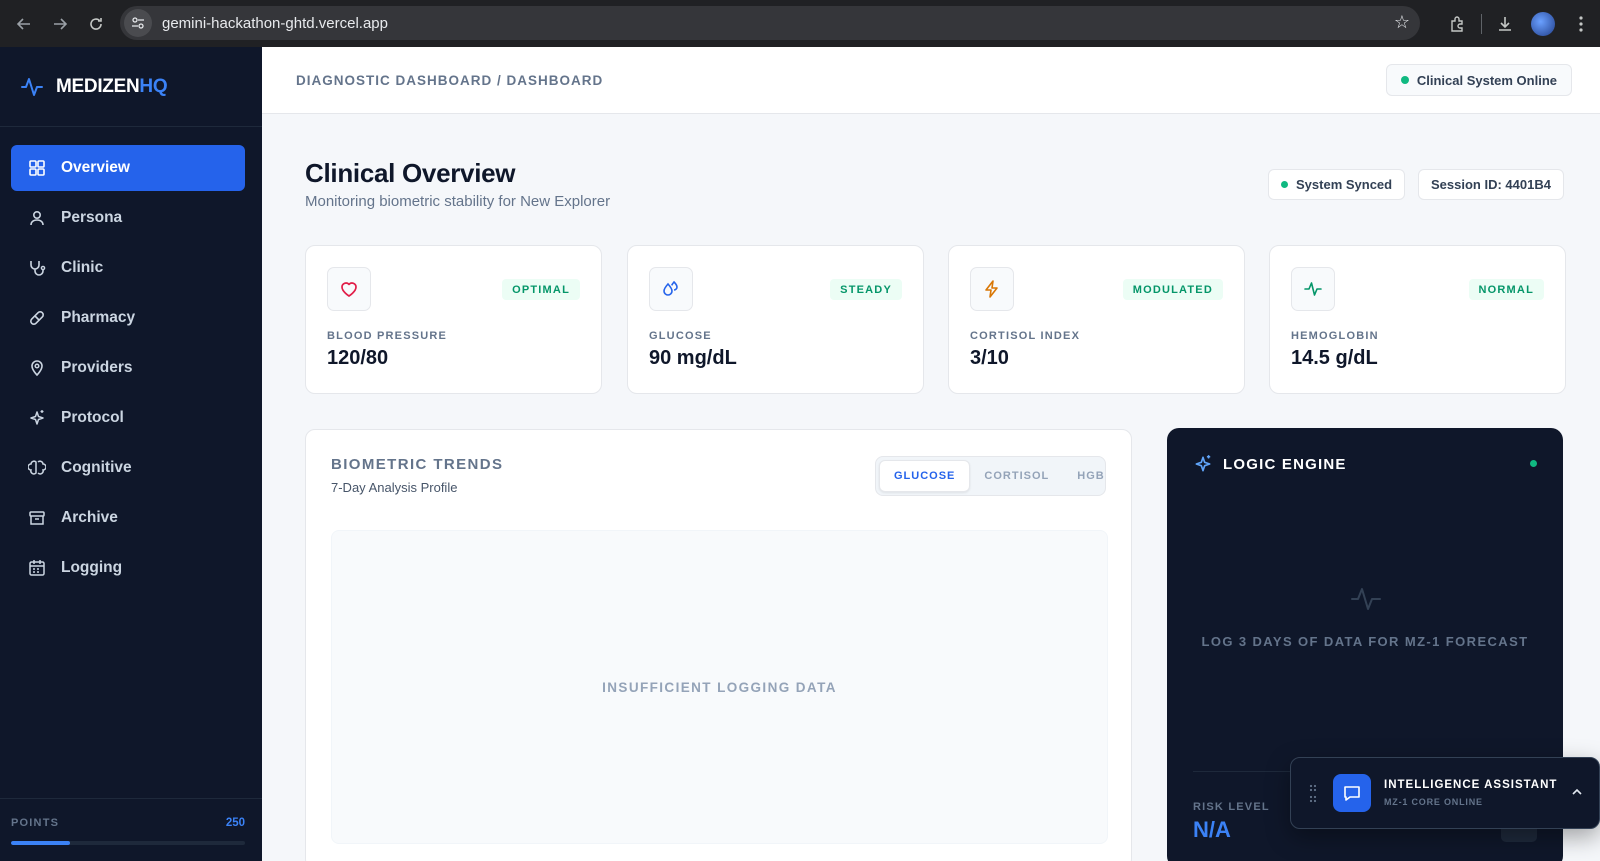 The height and width of the screenshot is (861, 1600). I want to click on sidebar-item-logging: Logging, so click(128, 568).